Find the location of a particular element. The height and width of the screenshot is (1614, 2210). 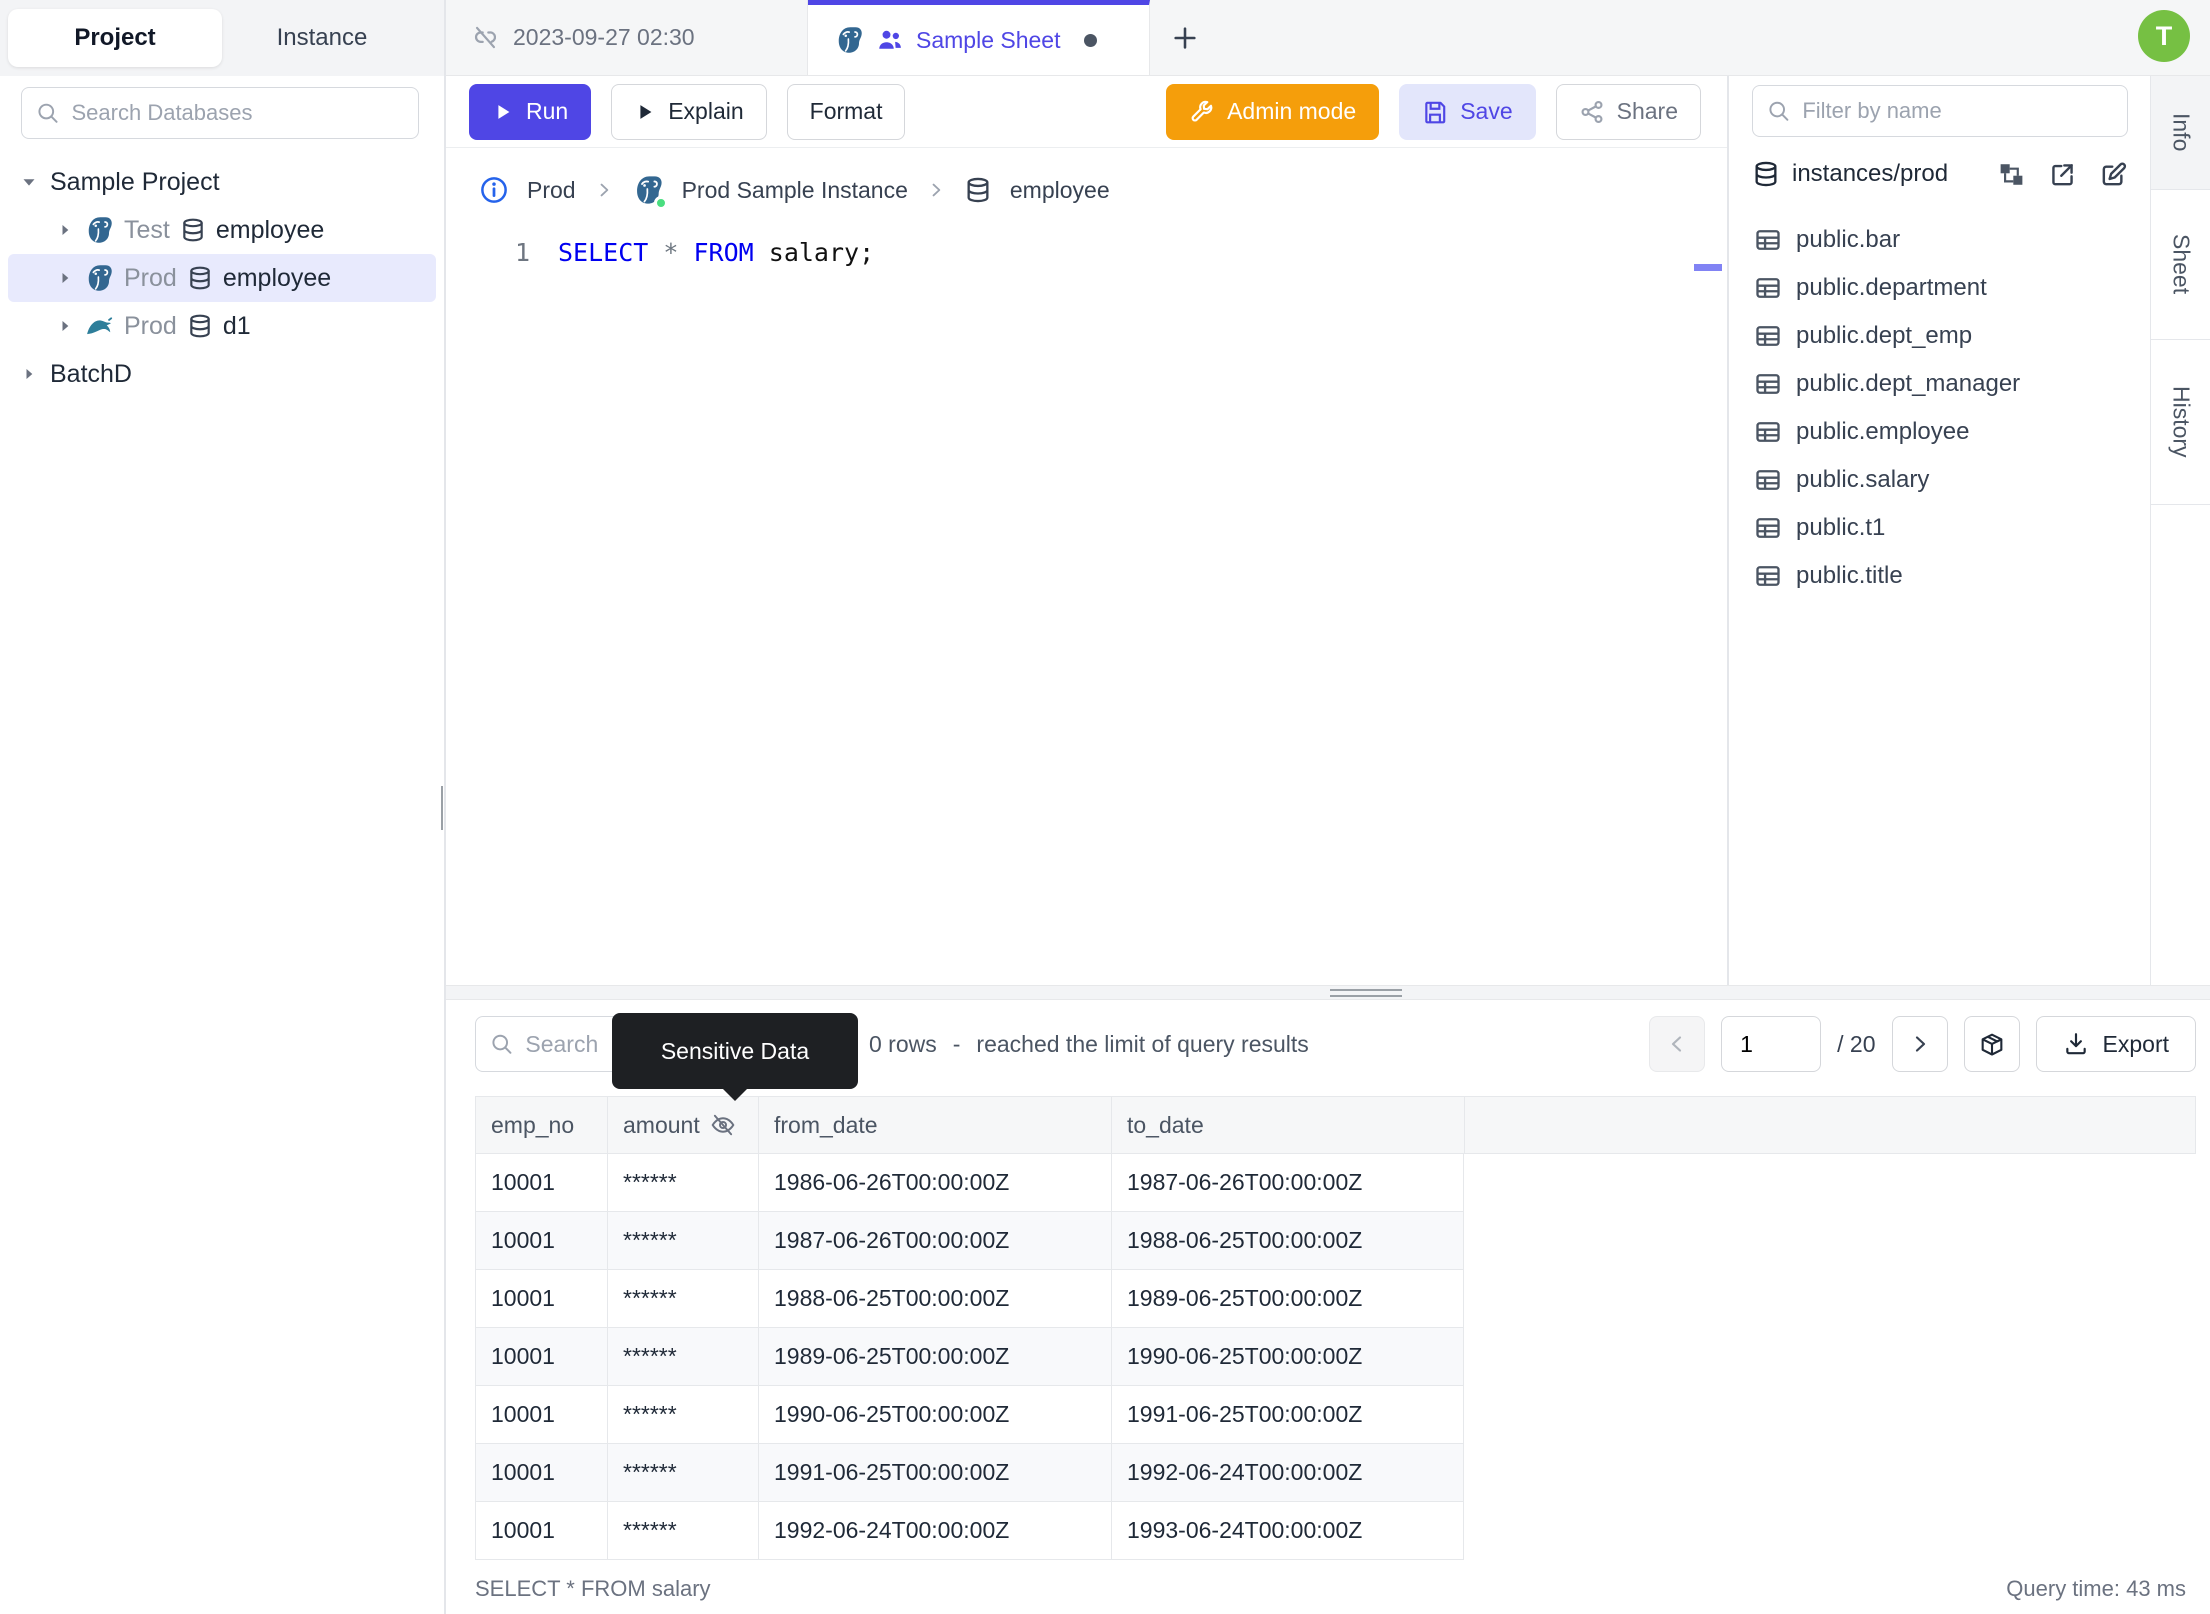

format-button: Format is located at coordinates (846, 111).